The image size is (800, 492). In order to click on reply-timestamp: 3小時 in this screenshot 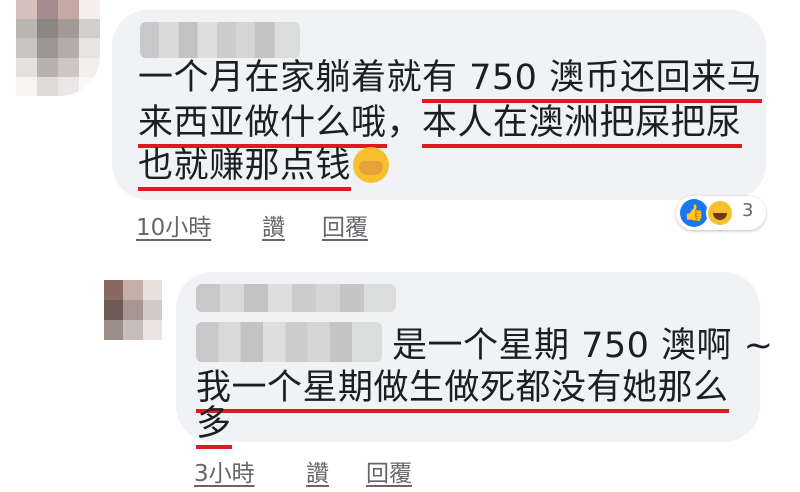, I will do `click(224, 471)`.